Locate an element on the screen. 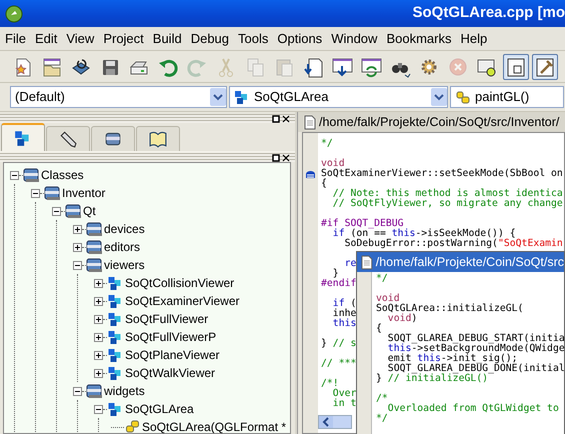 The image size is (565, 434). menu-item: Bookmarks is located at coordinates (419, 38).